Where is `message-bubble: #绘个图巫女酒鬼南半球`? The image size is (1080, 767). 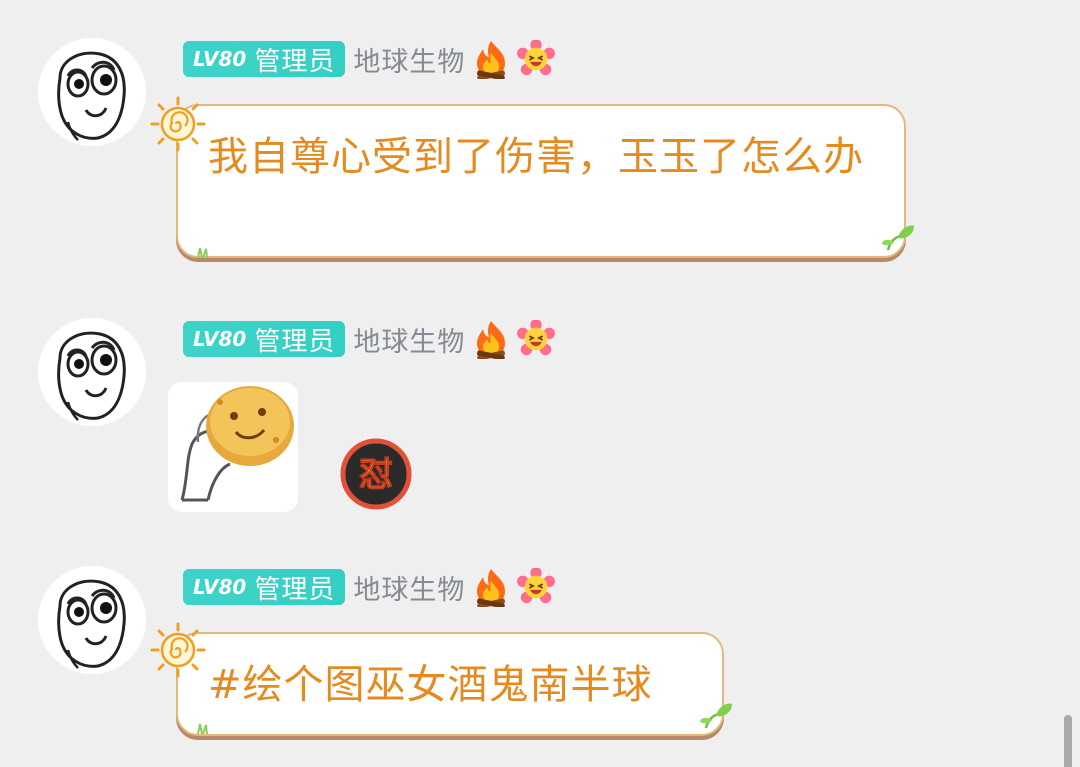
message-bubble: #绘个图巫女酒鬼南半球 is located at coordinates (450, 684).